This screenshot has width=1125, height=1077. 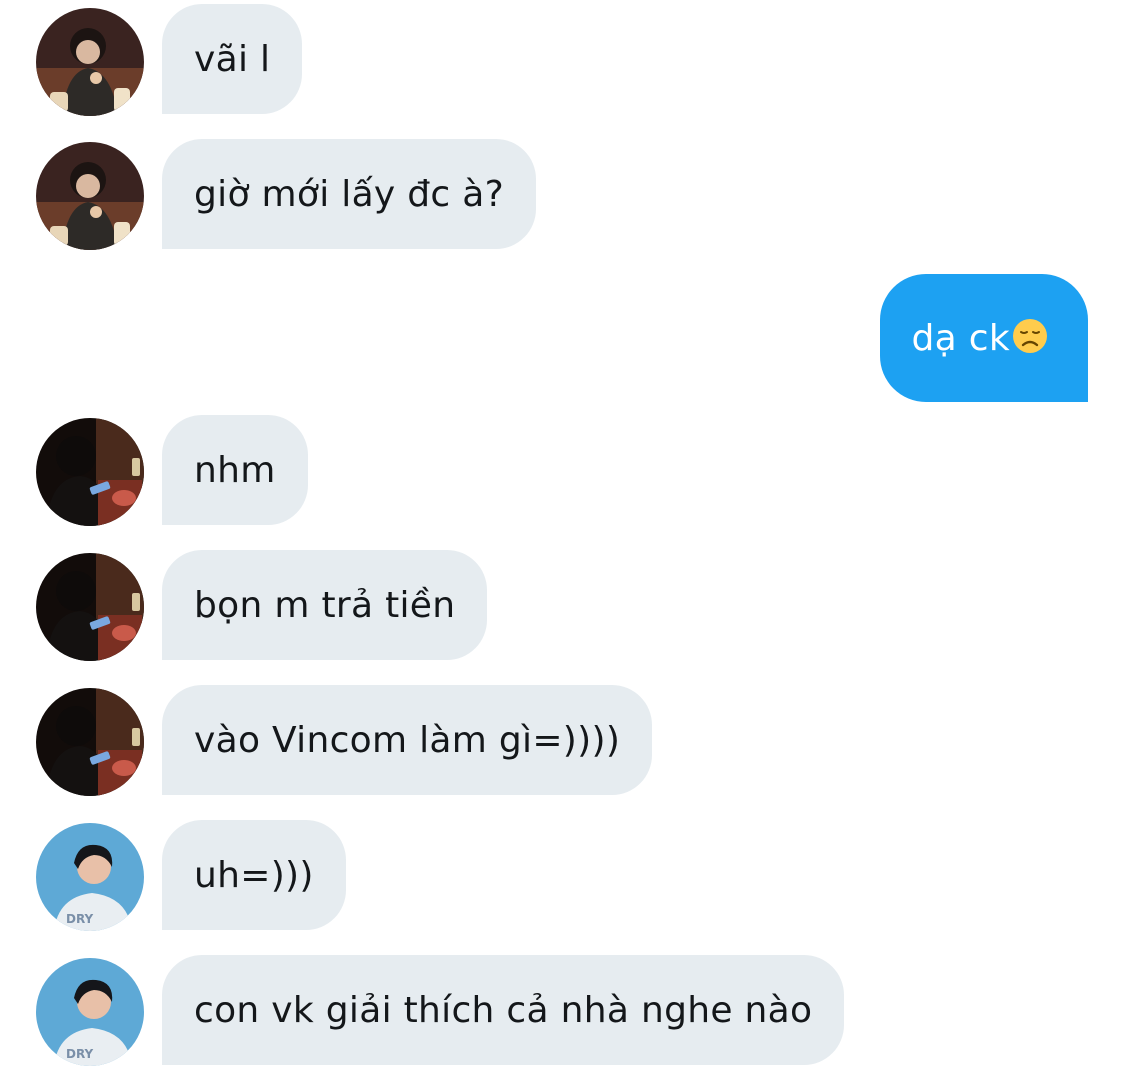 I want to click on message-text: nhm, so click(x=235, y=470).